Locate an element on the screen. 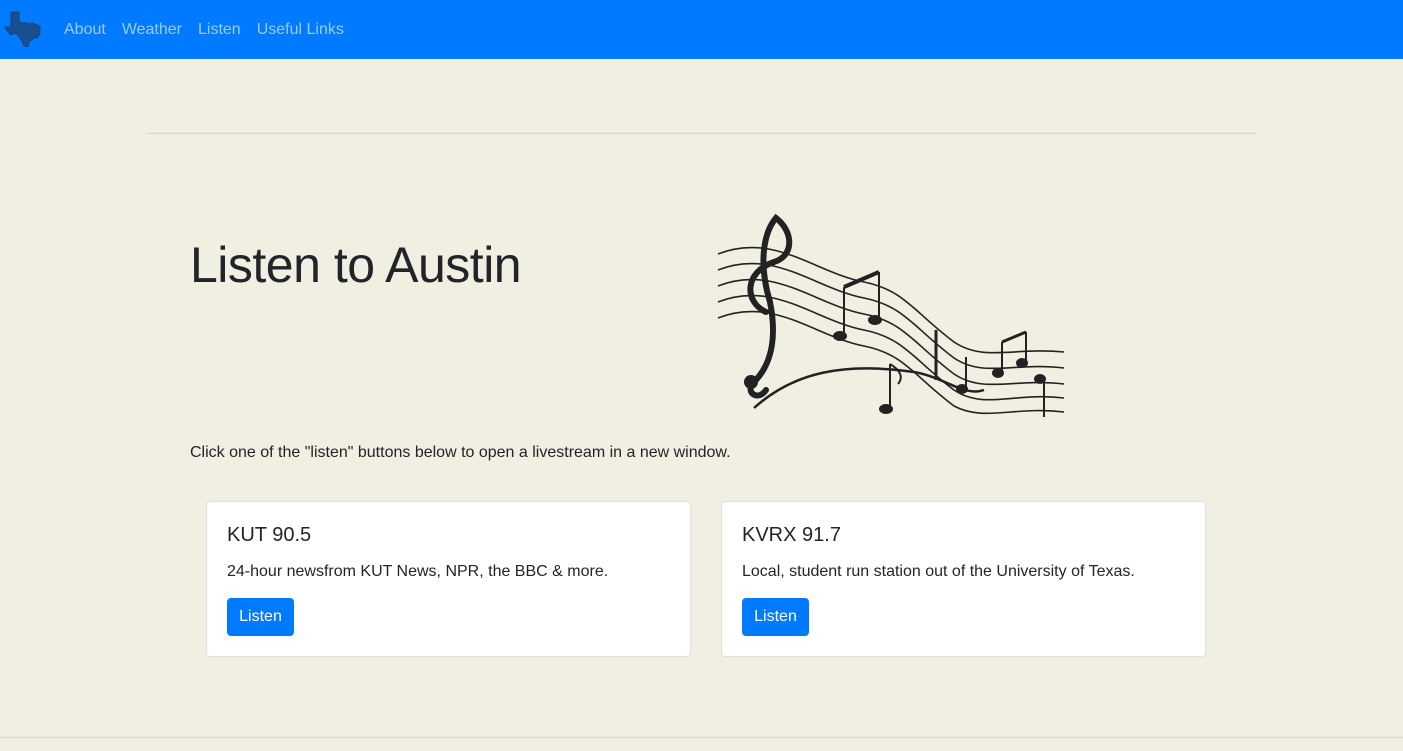  navbar: About Weather Listen Useful Links is located at coordinates (701, 29).